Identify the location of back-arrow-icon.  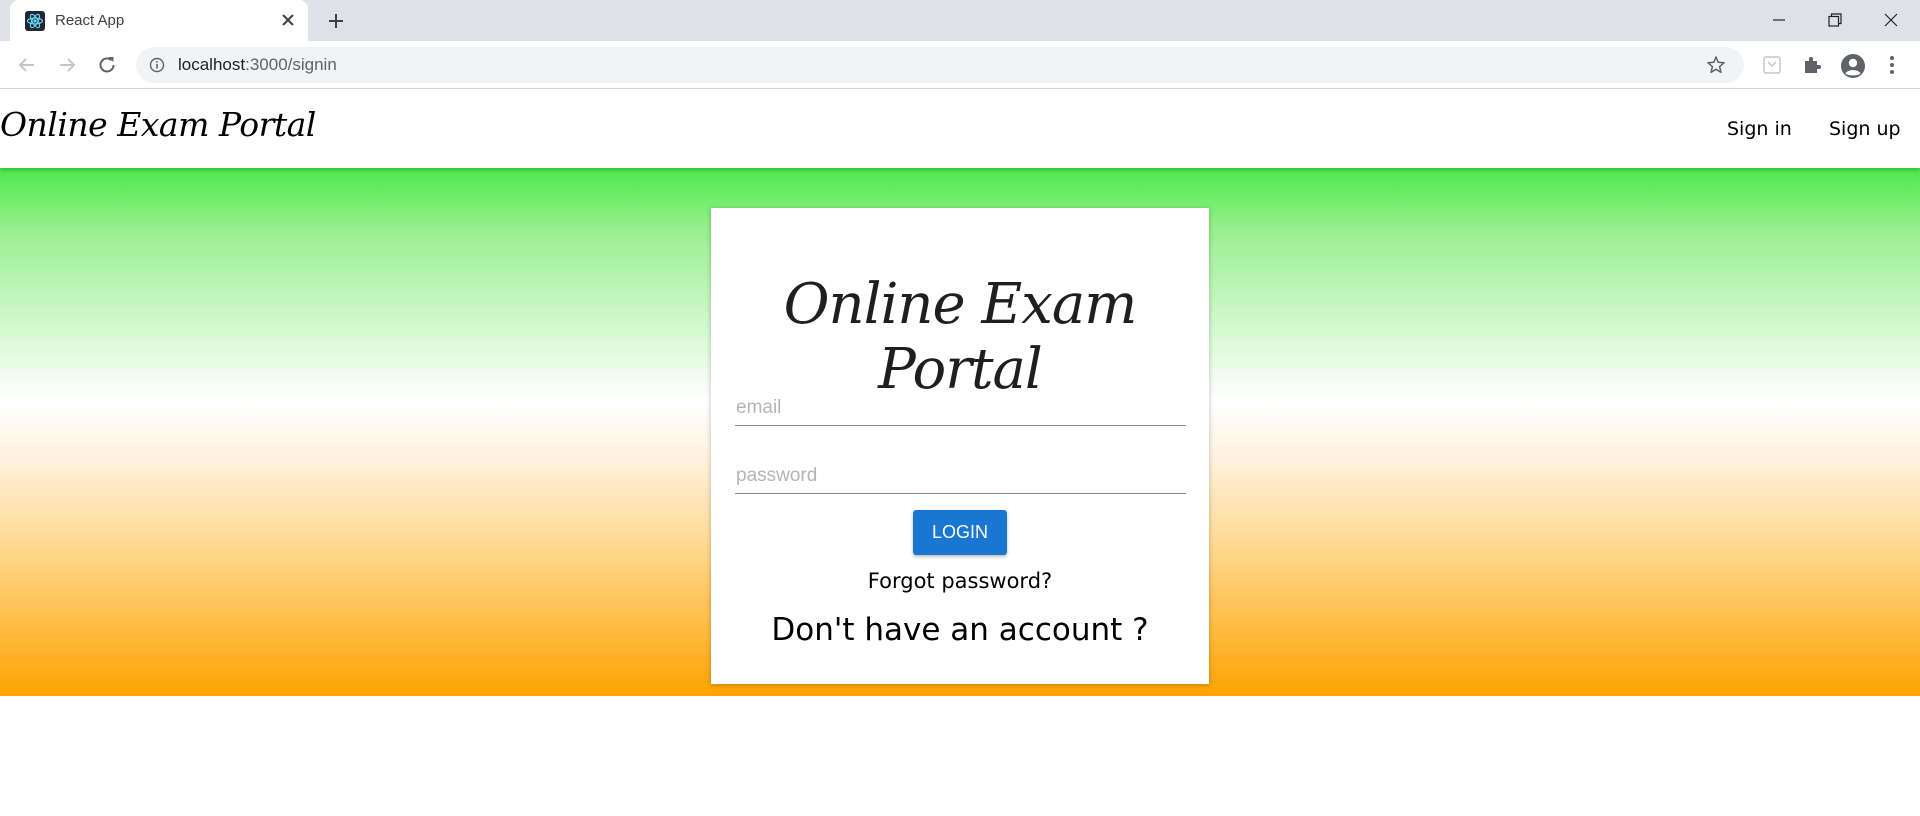
(27, 65).